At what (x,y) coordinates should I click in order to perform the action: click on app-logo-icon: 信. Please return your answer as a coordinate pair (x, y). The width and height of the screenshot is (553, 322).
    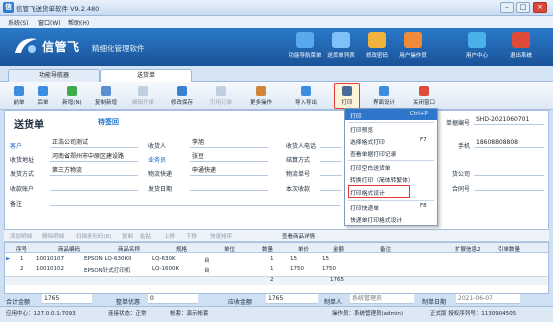
    Looking at the image, I should click on (8, 7).